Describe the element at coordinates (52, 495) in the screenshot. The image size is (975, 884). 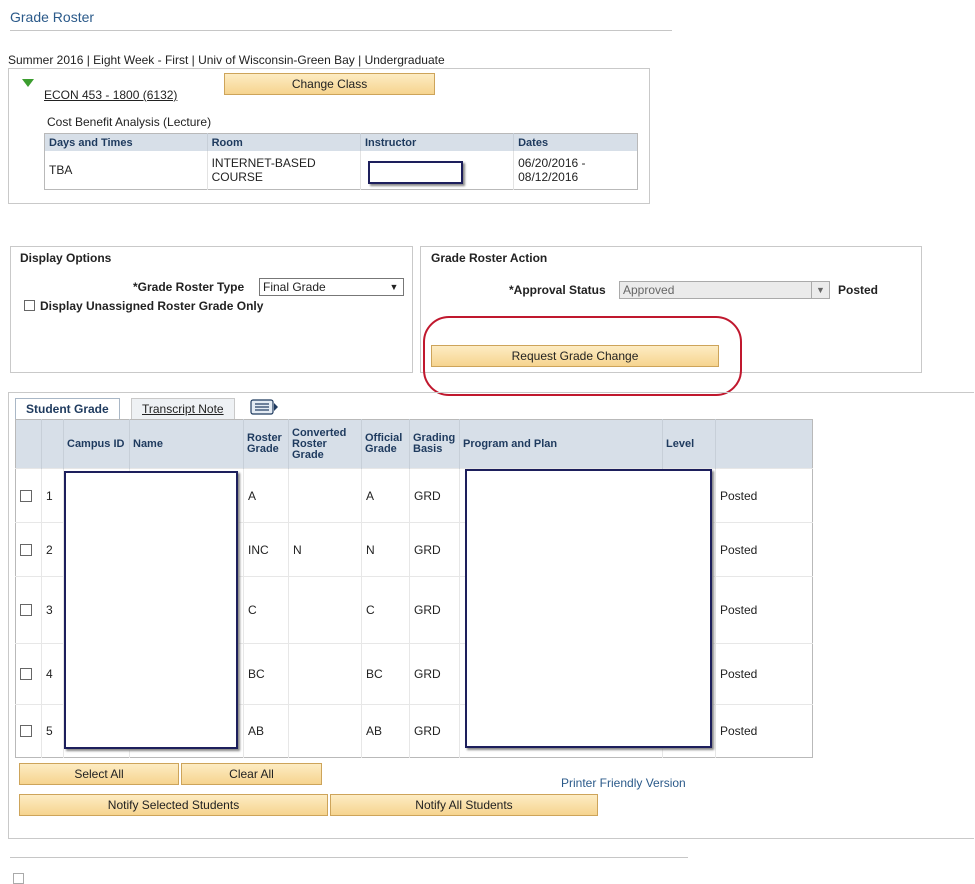
I see `row-number: 1` at that location.